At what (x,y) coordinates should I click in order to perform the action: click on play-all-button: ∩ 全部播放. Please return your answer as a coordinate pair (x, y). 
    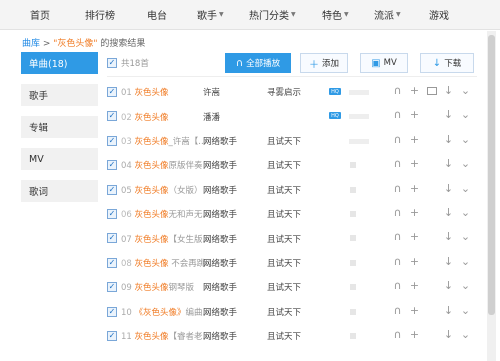
    Looking at the image, I should click on (258, 63).